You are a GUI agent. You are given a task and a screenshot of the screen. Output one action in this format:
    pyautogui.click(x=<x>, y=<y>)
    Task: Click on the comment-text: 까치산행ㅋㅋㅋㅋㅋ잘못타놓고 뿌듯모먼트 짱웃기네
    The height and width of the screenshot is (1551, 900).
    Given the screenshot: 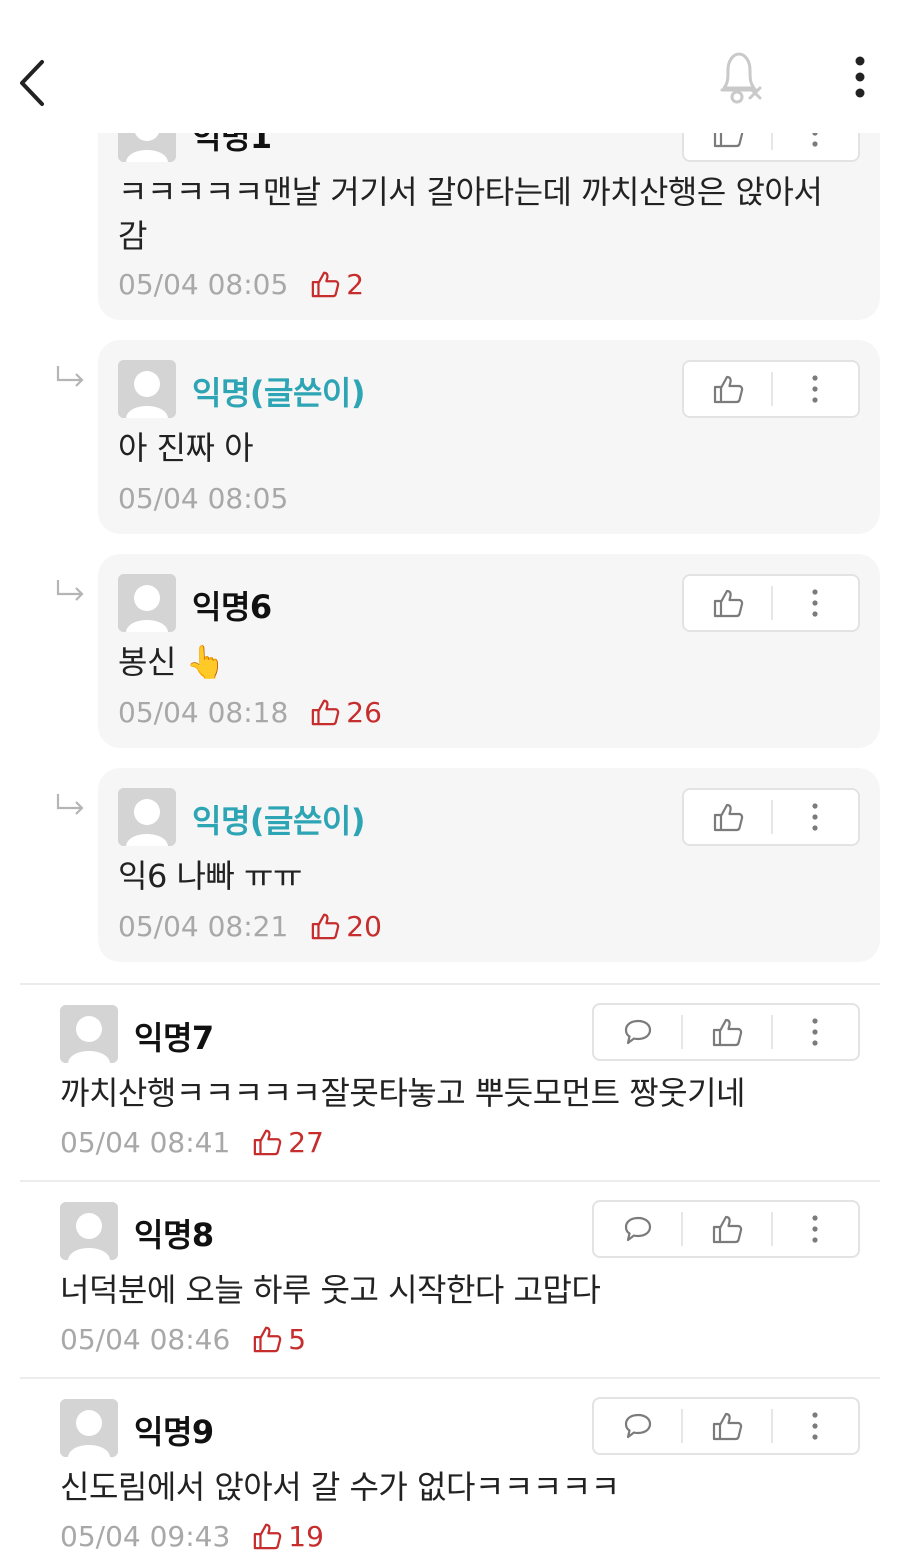 What is the action you would take?
    pyautogui.click(x=402, y=1093)
    